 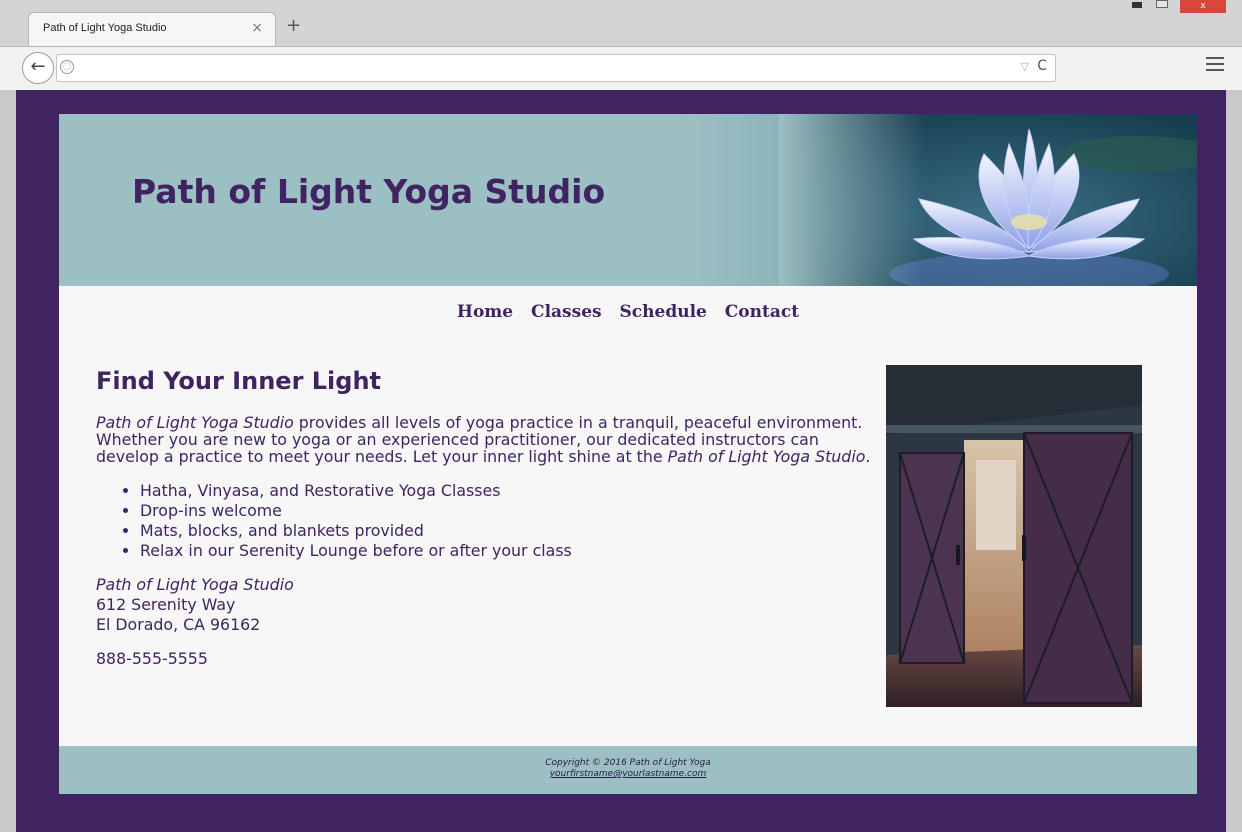 What do you see at coordinates (152, 658) in the screenshot?
I see `phone-number: 888-555-5555` at bounding box center [152, 658].